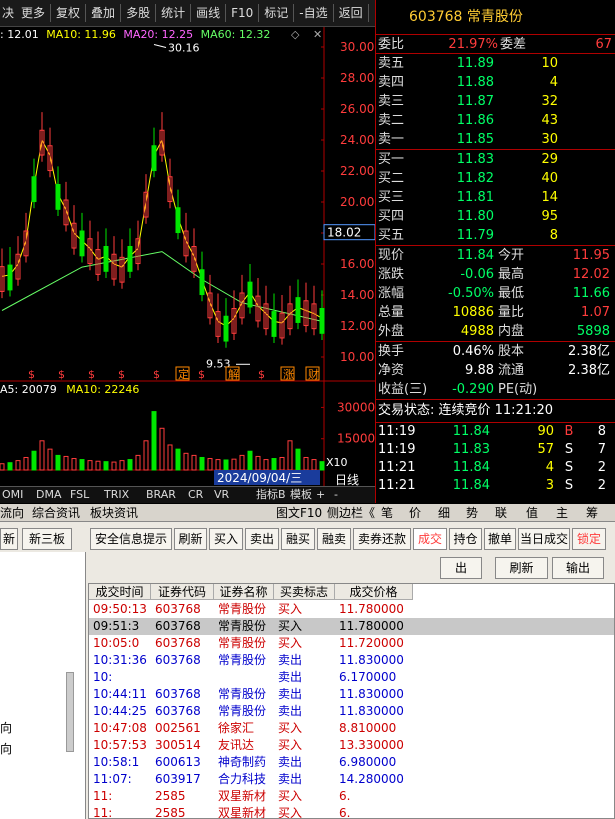 The height and width of the screenshot is (819, 615). What do you see at coordinates (301, 495) in the screenshot?
I see `indicator-tab-8: 模板` at bounding box center [301, 495].